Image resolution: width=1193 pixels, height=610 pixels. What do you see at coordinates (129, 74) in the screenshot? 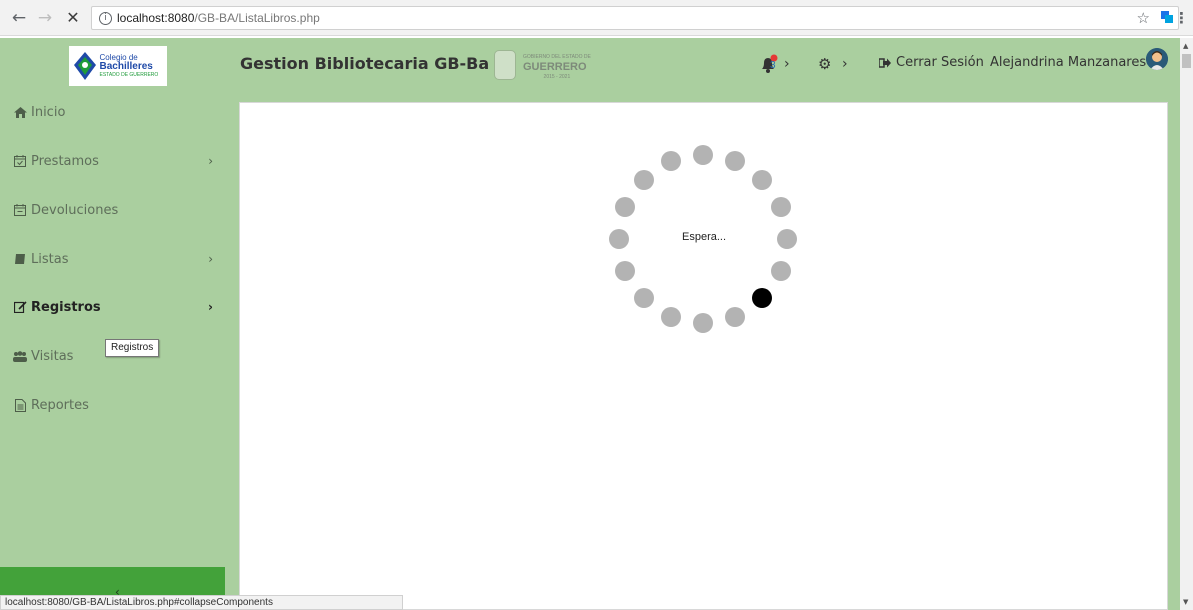
I see `logo-line3: ESTADO DE GUERRERO` at bounding box center [129, 74].